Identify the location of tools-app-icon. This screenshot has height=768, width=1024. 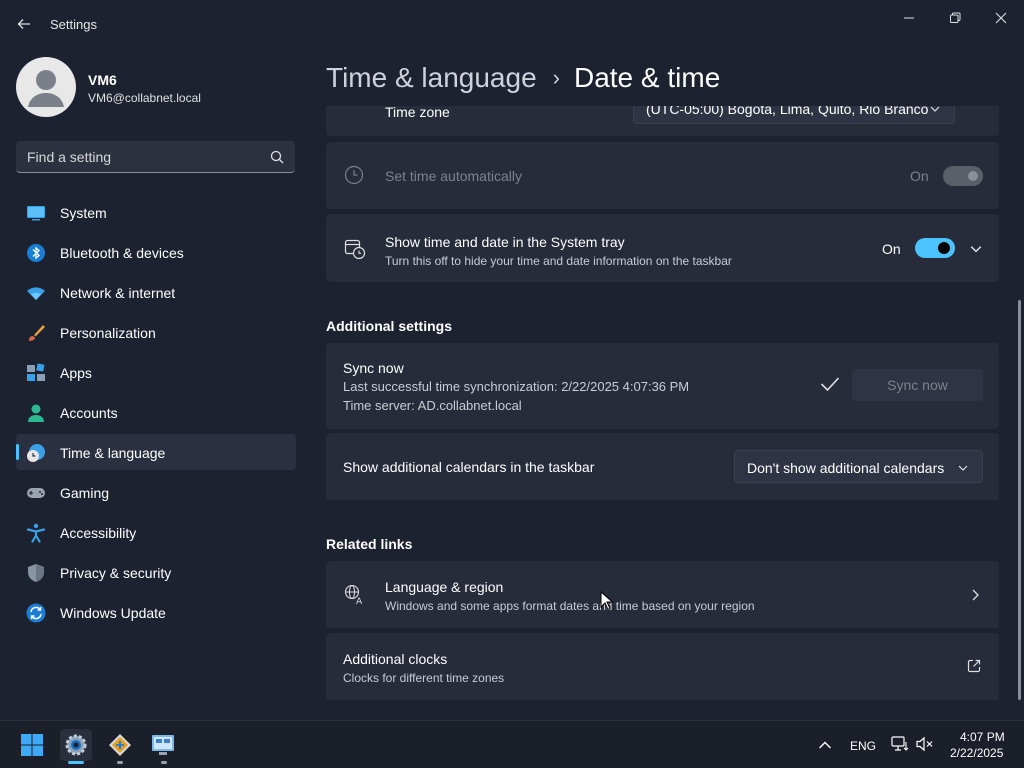
(120, 745).